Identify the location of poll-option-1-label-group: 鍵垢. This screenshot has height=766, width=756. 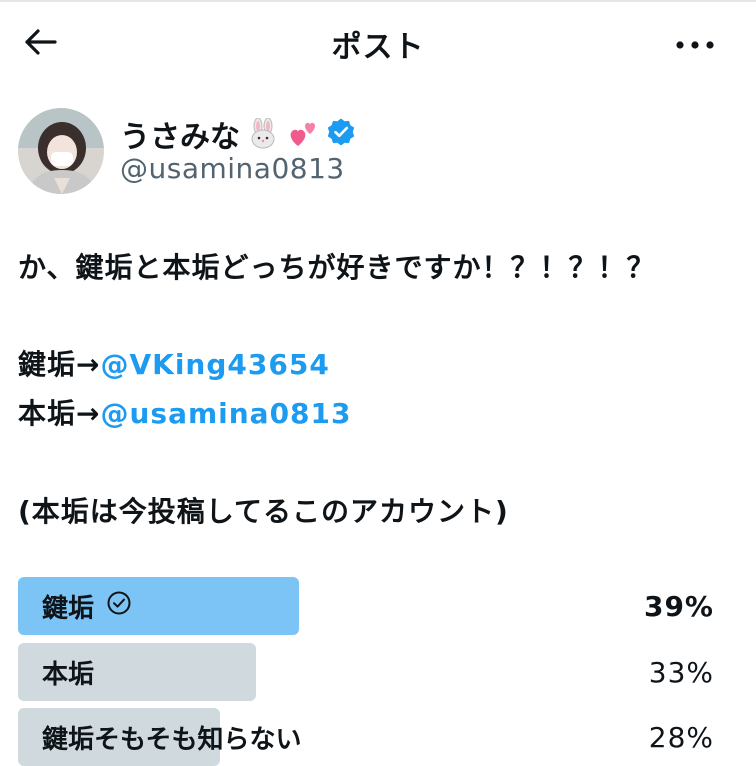
(87, 606).